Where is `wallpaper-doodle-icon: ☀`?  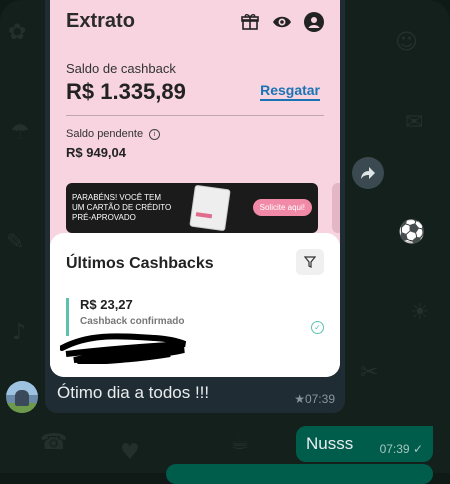
wallpaper-doodle-icon: ☀ is located at coordinates (420, 312).